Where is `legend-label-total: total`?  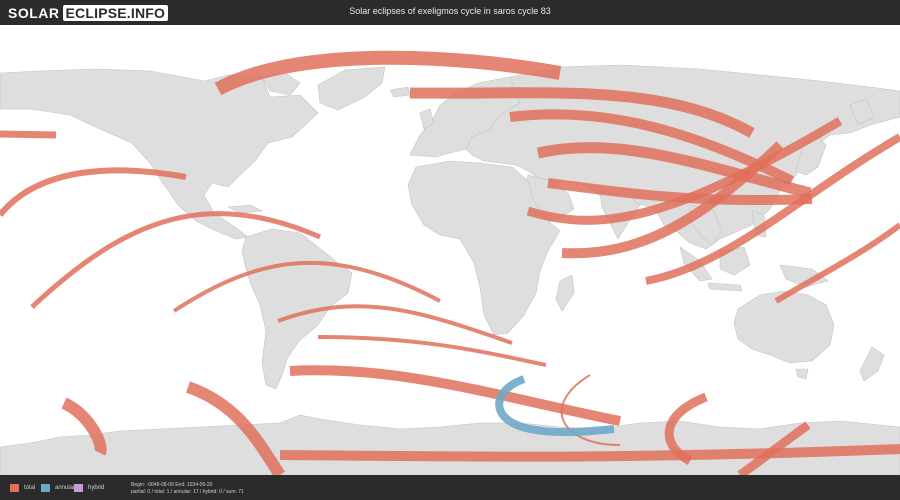 legend-label-total: total is located at coordinates (30, 488).